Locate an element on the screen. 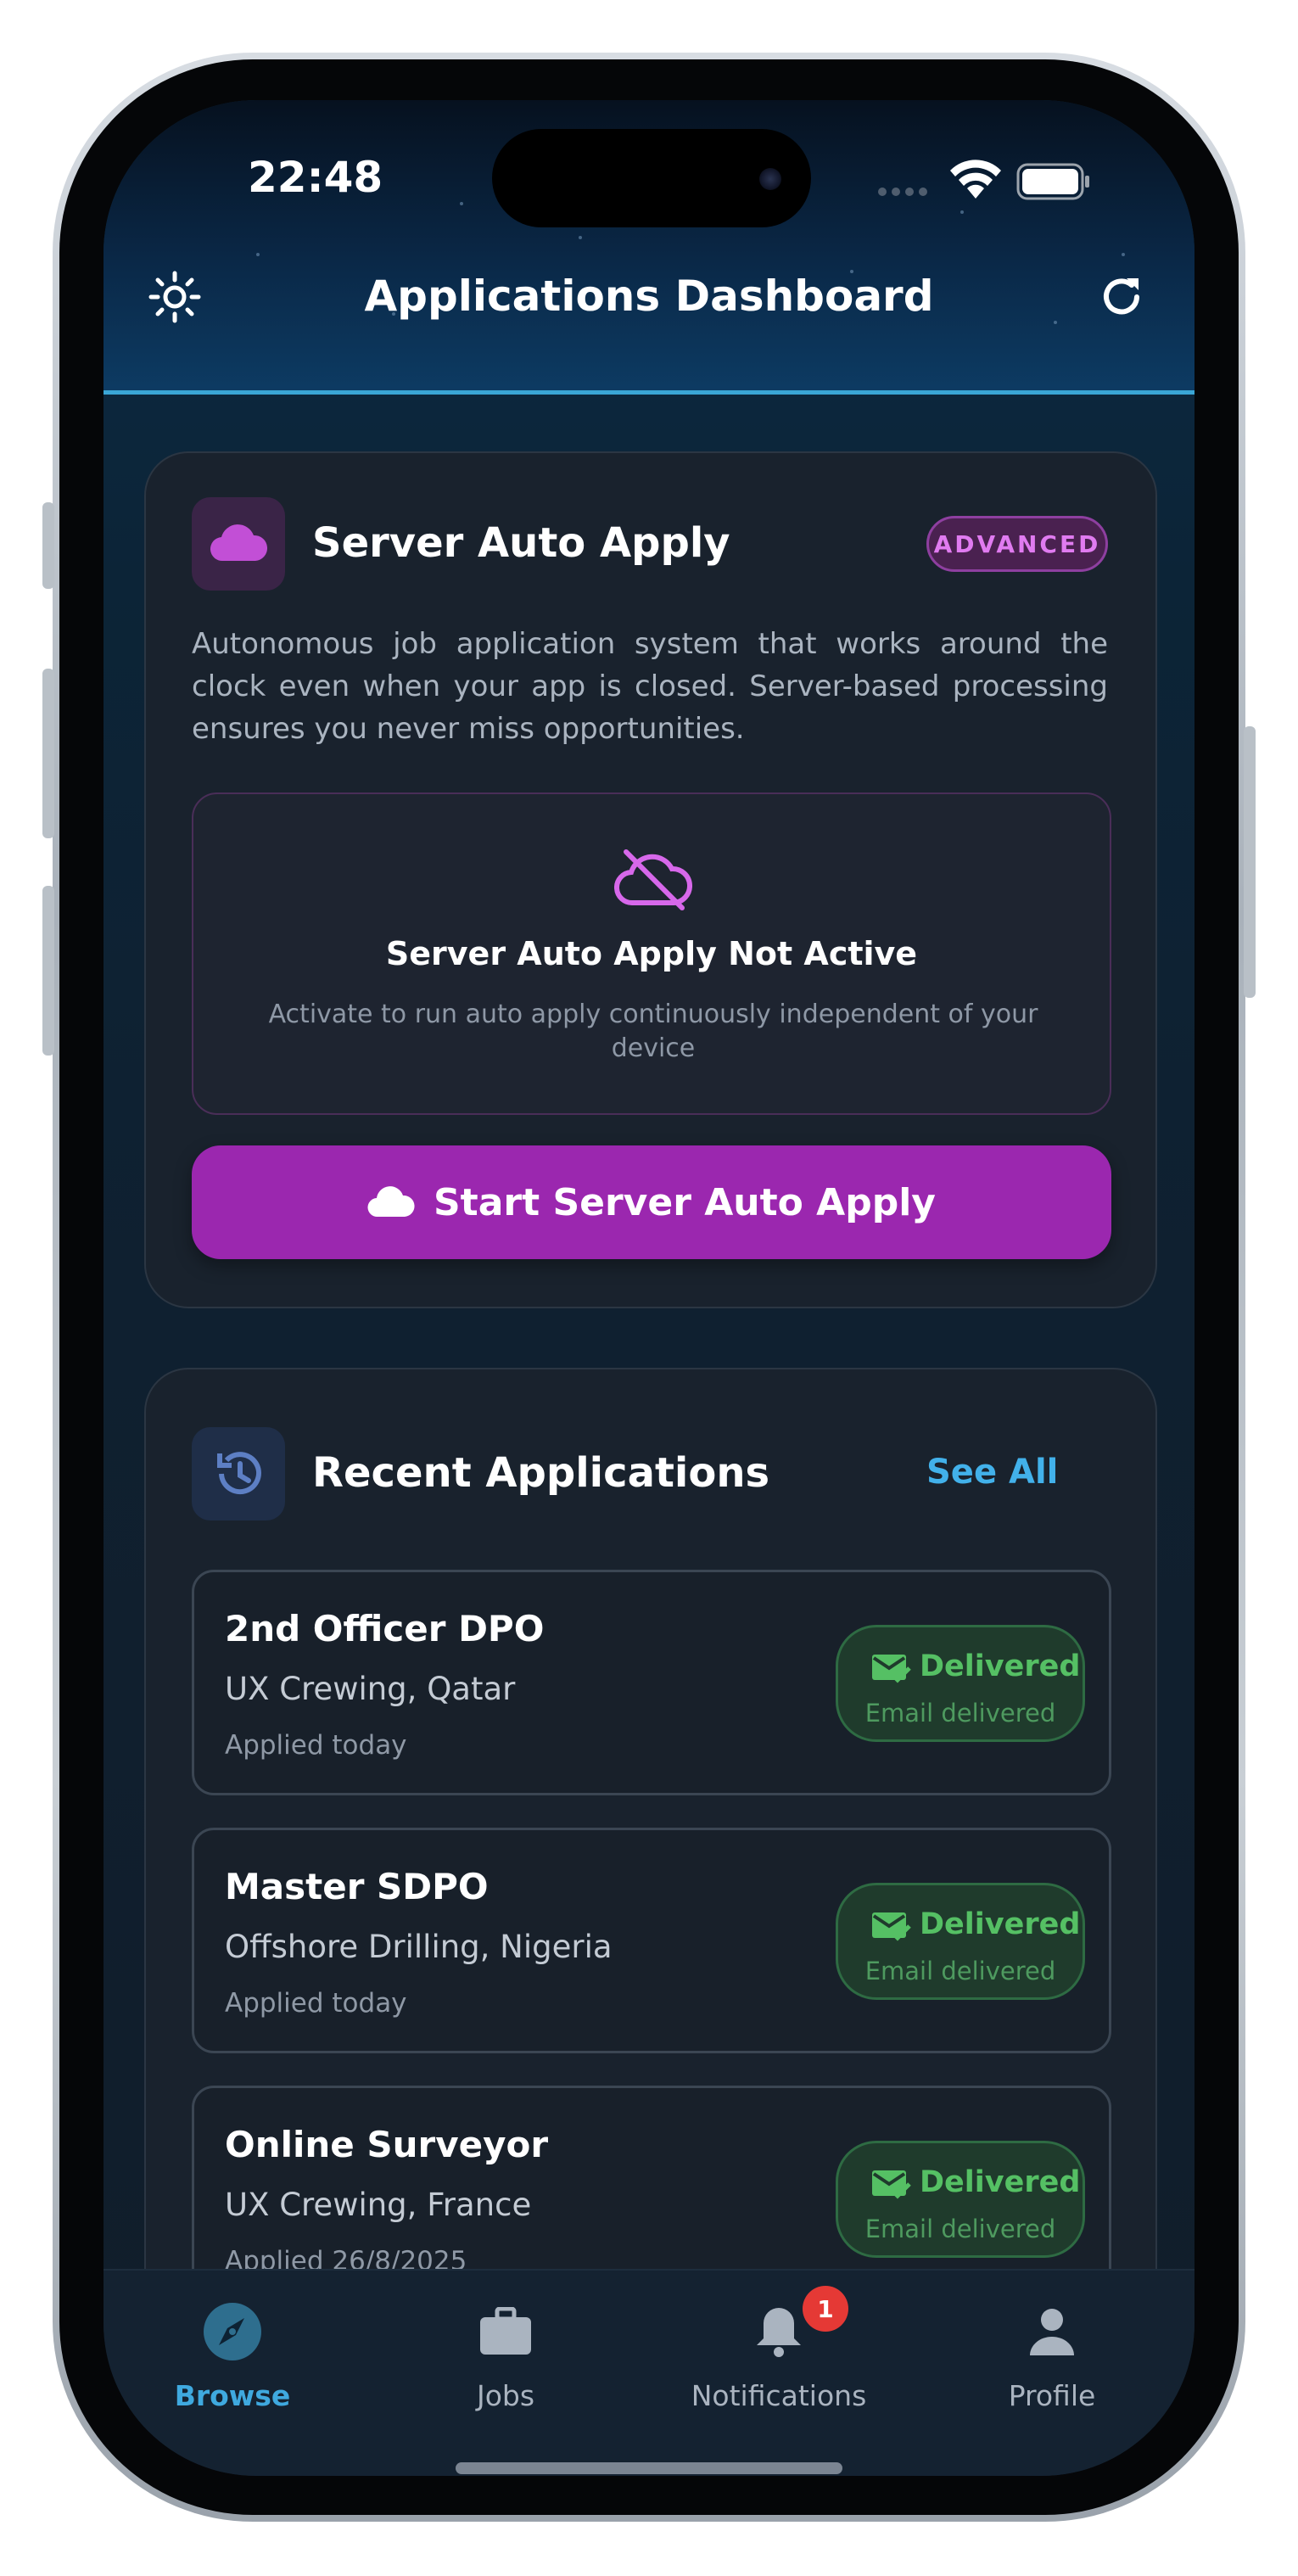 This screenshot has width=1298, height=2576. job-title: Master SDPO is located at coordinates (357, 1886).